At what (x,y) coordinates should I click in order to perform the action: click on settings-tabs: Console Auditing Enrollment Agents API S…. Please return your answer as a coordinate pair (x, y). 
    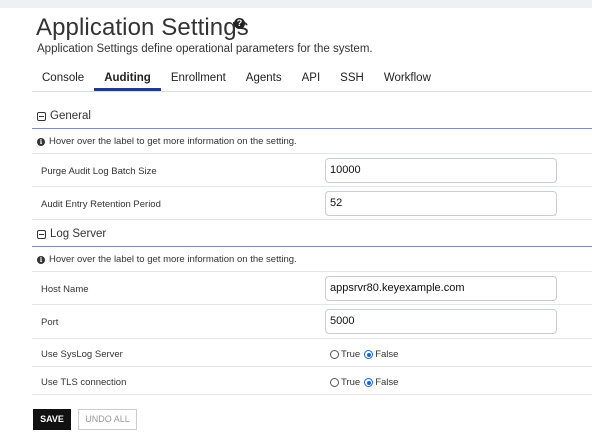
    Looking at the image, I should click on (236, 80).